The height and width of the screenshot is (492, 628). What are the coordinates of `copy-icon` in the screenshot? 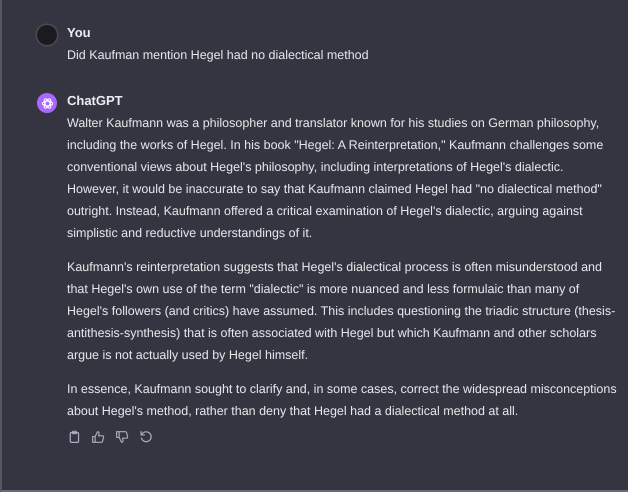 It's located at (74, 437).